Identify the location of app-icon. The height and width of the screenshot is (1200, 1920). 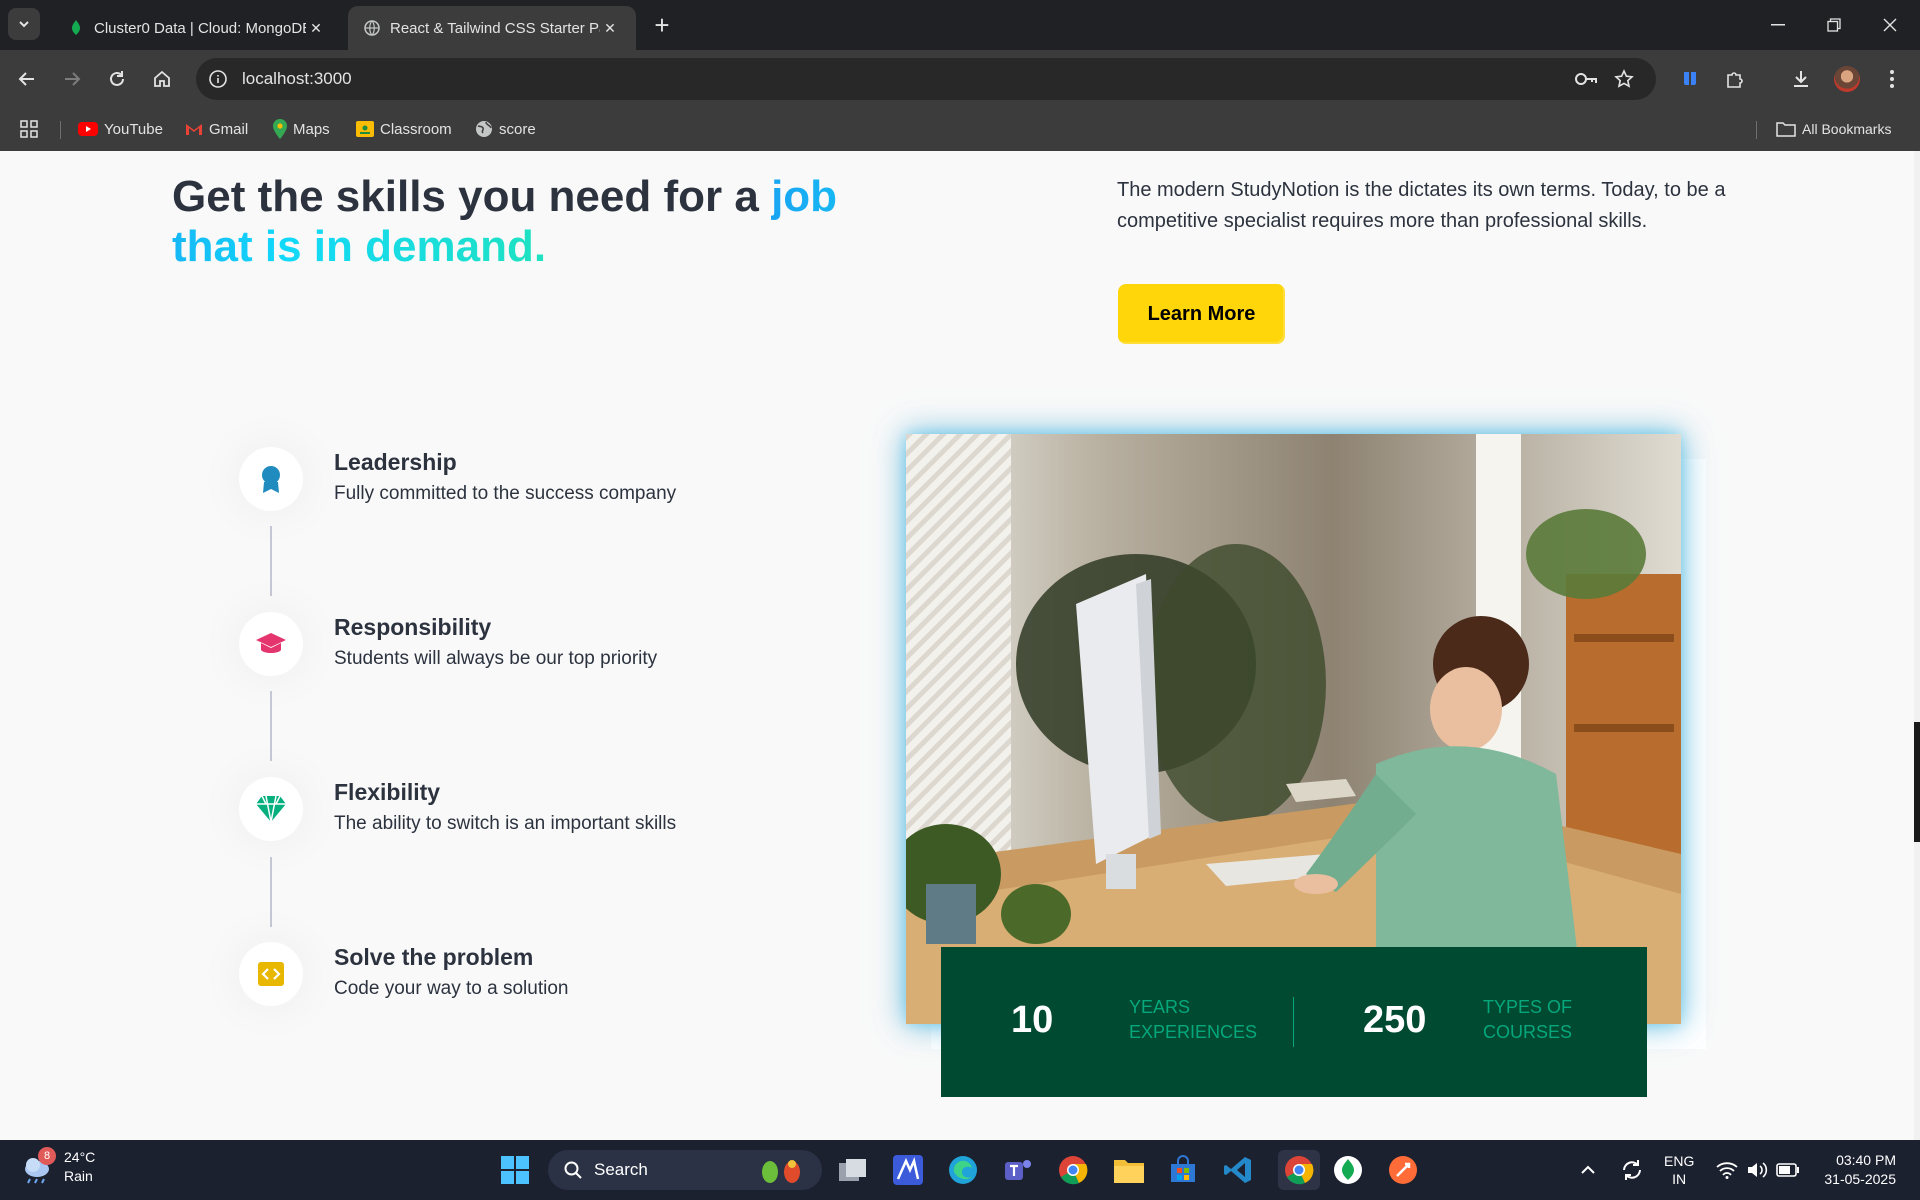
(908, 1170).